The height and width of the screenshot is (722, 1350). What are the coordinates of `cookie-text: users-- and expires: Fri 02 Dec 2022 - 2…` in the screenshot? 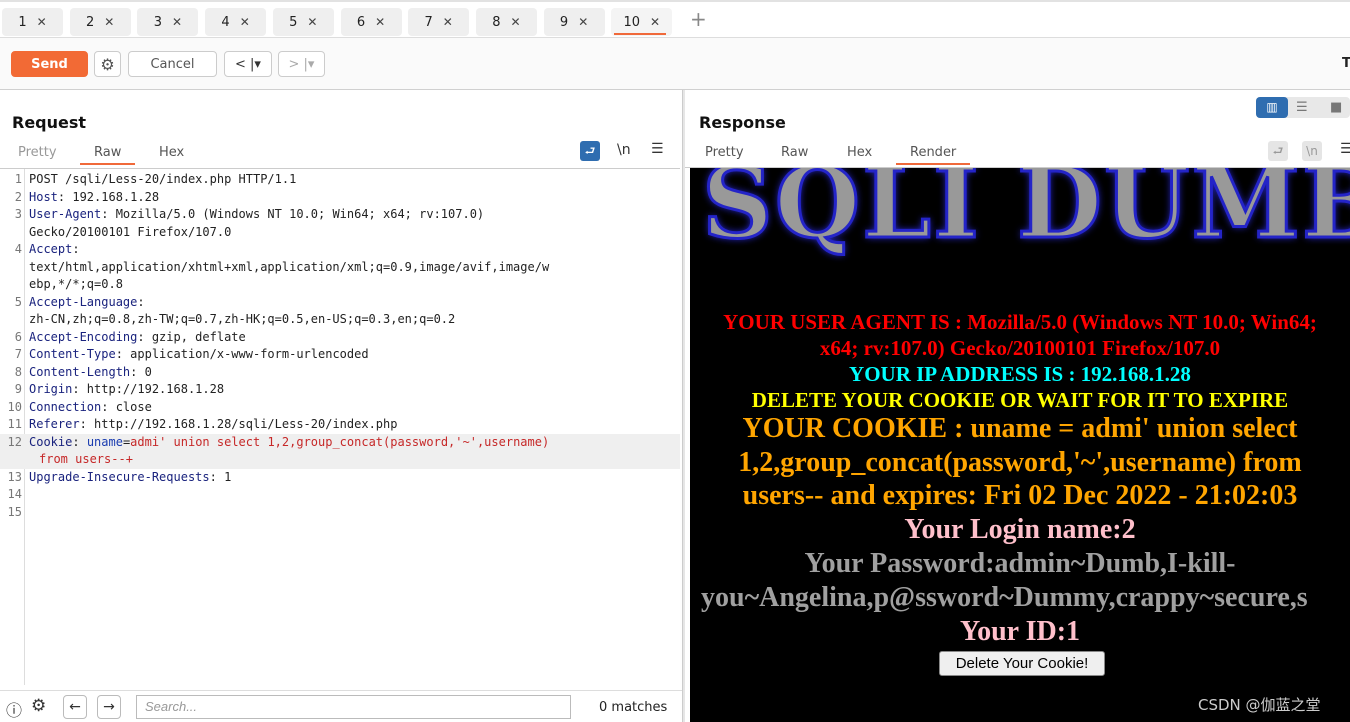 It's located at (1020, 495).